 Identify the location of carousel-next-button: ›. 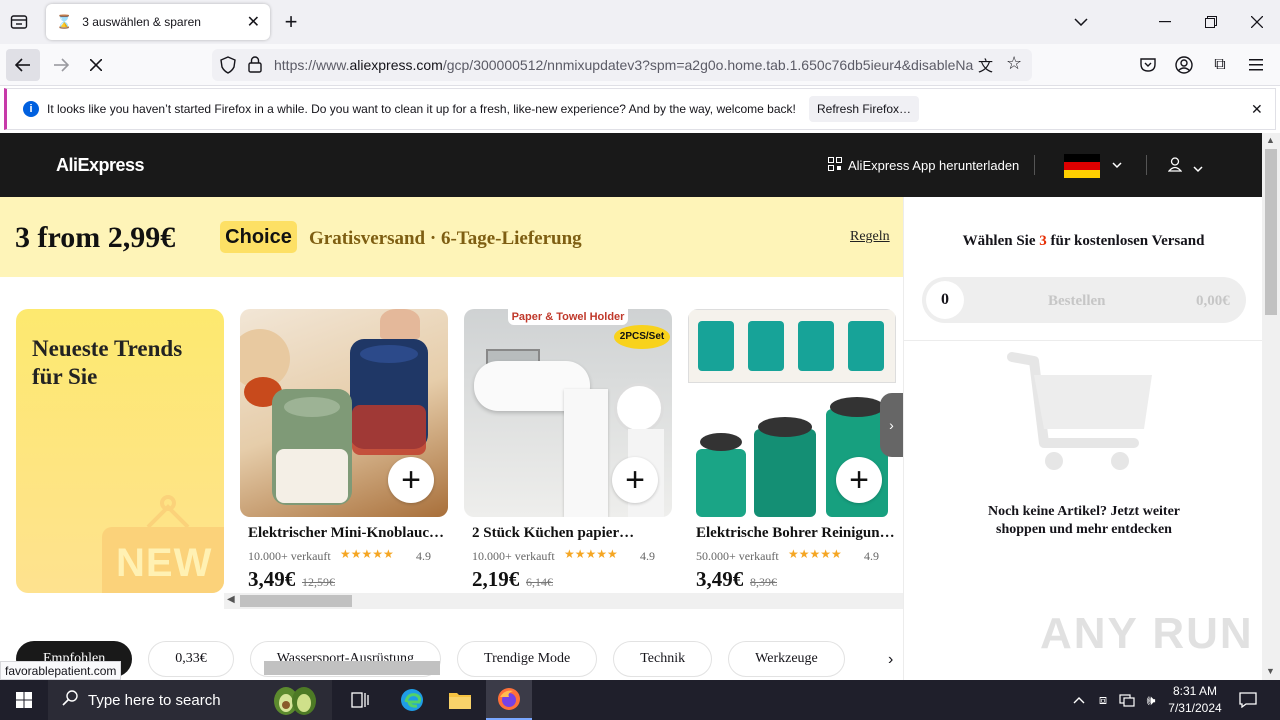
(891, 425).